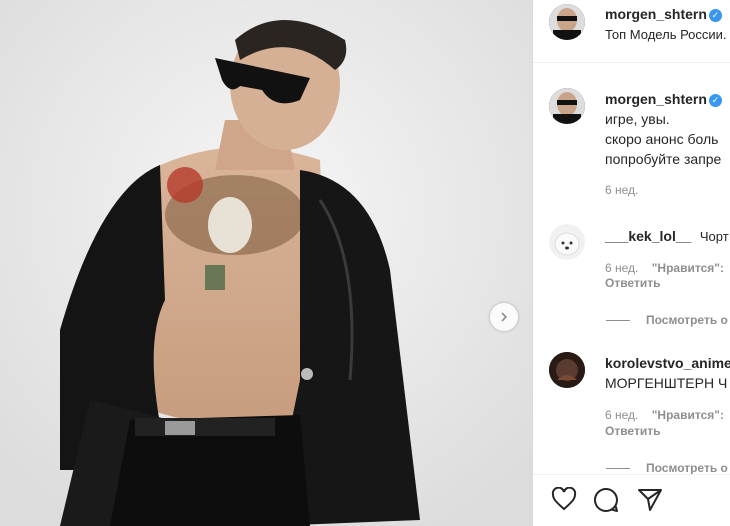 The height and width of the screenshot is (526, 730). What do you see at coordinates (648, 236) in the screenshot?
I see `comment-username: ___kek_lol__` at bounding box center [648, 236].